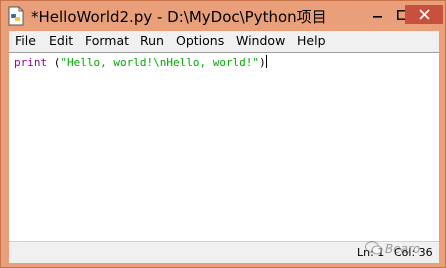 This screenshot has width=446, height=268. I want to click on watermark: Bearo, so click(403, 250).